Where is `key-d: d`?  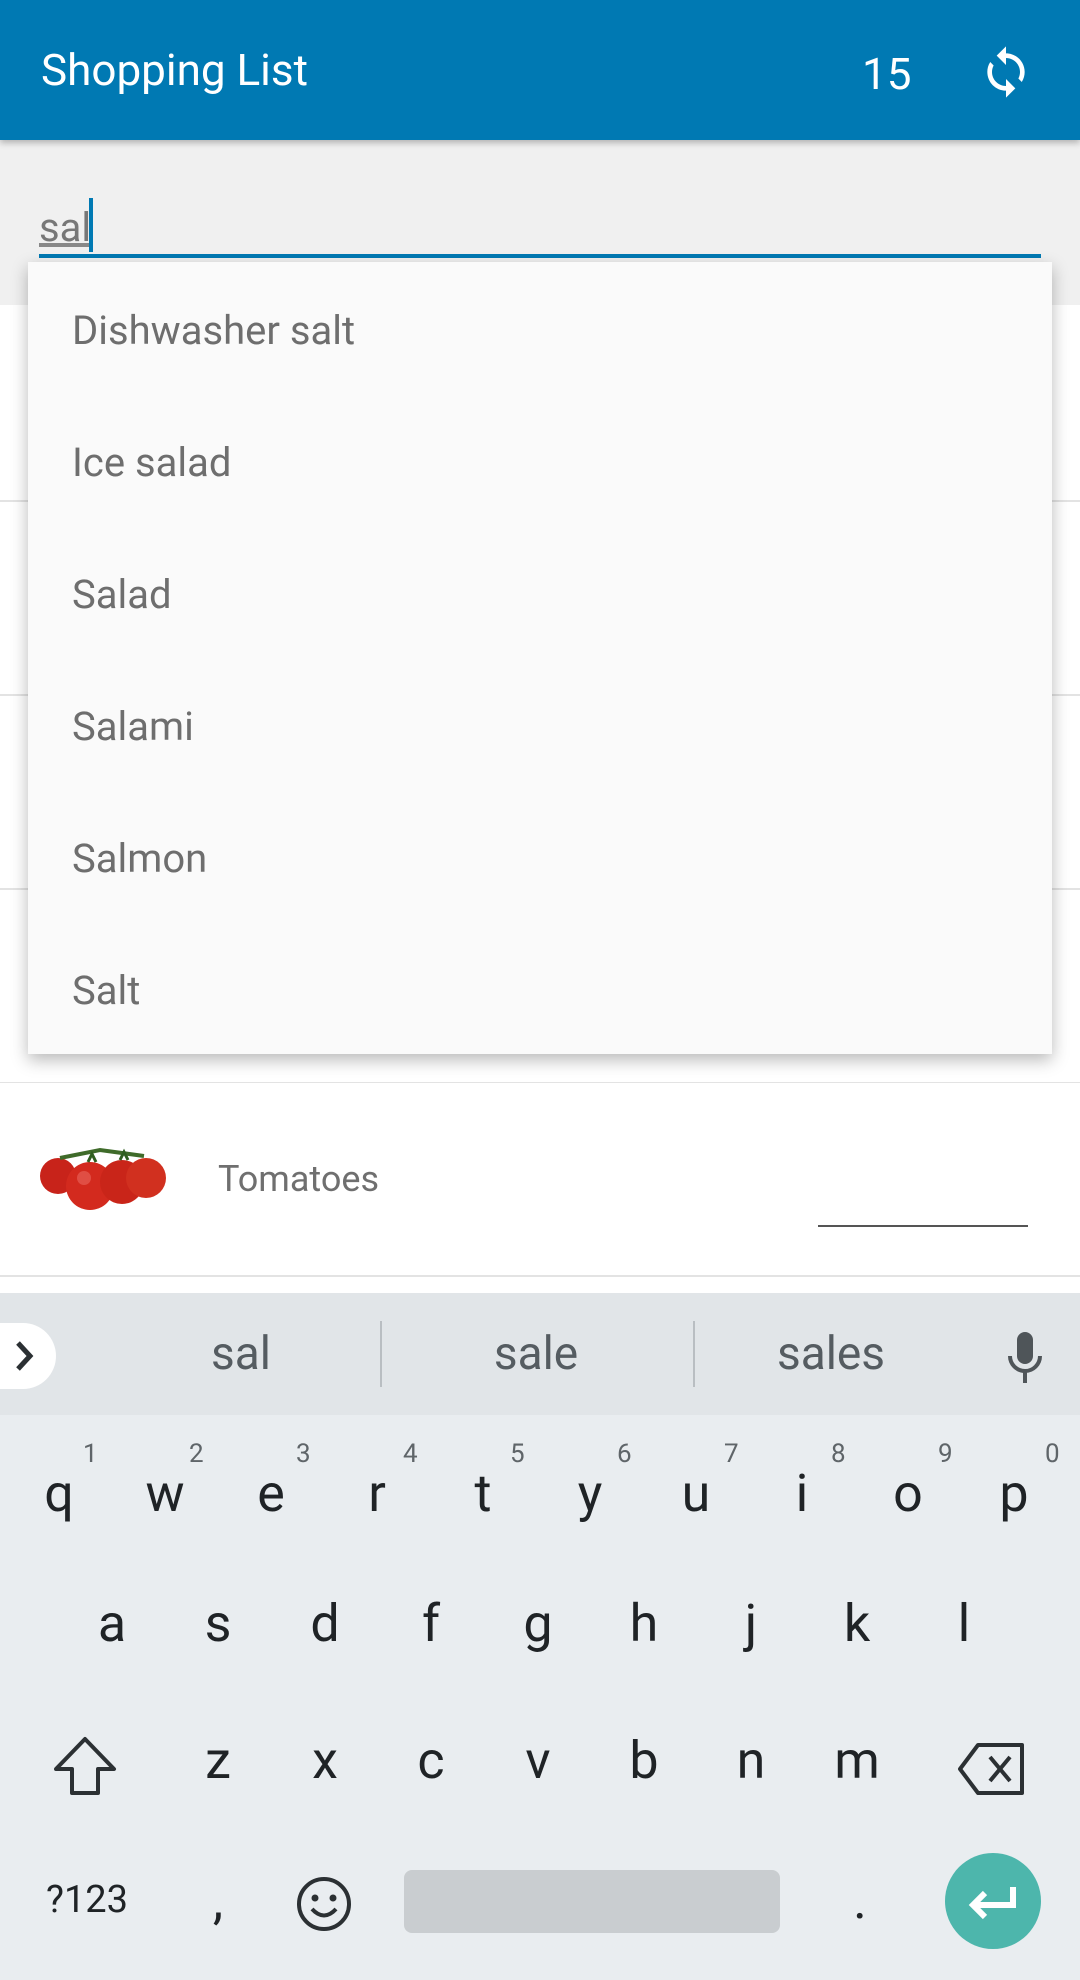
key-d: d is located at coordinates (325, 1623).